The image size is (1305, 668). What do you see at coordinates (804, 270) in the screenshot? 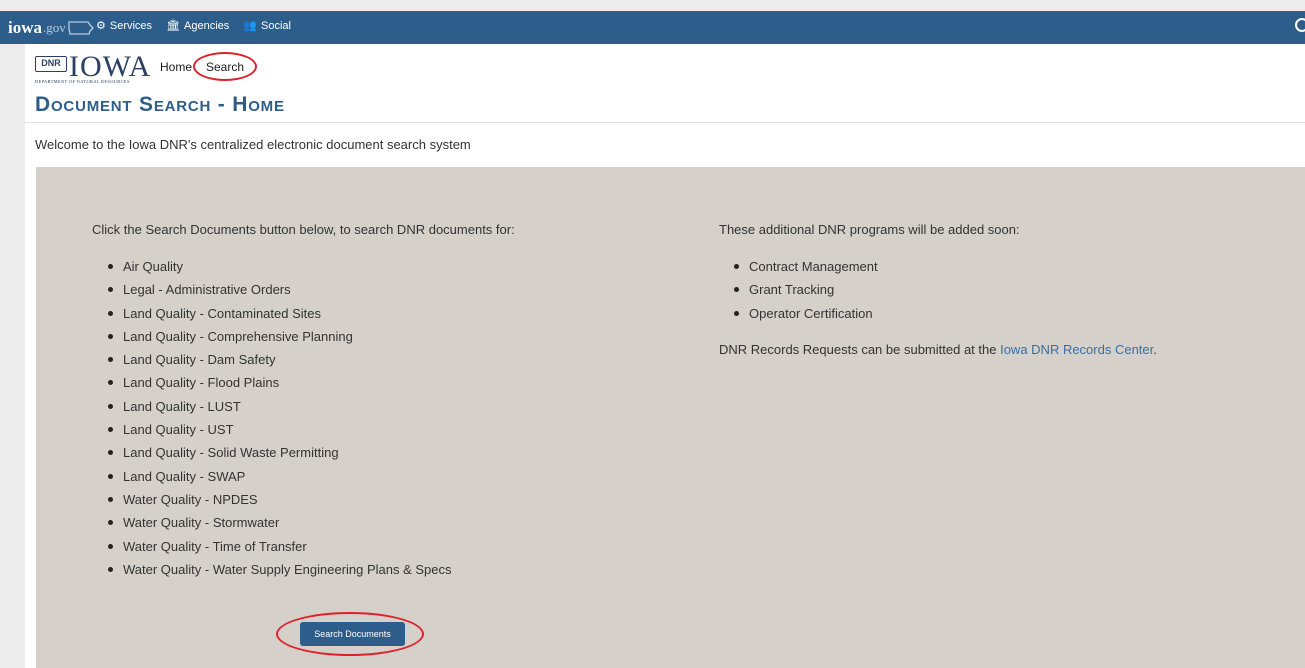
I see `list-item: Contract Management` at bounding box center [804, 270].